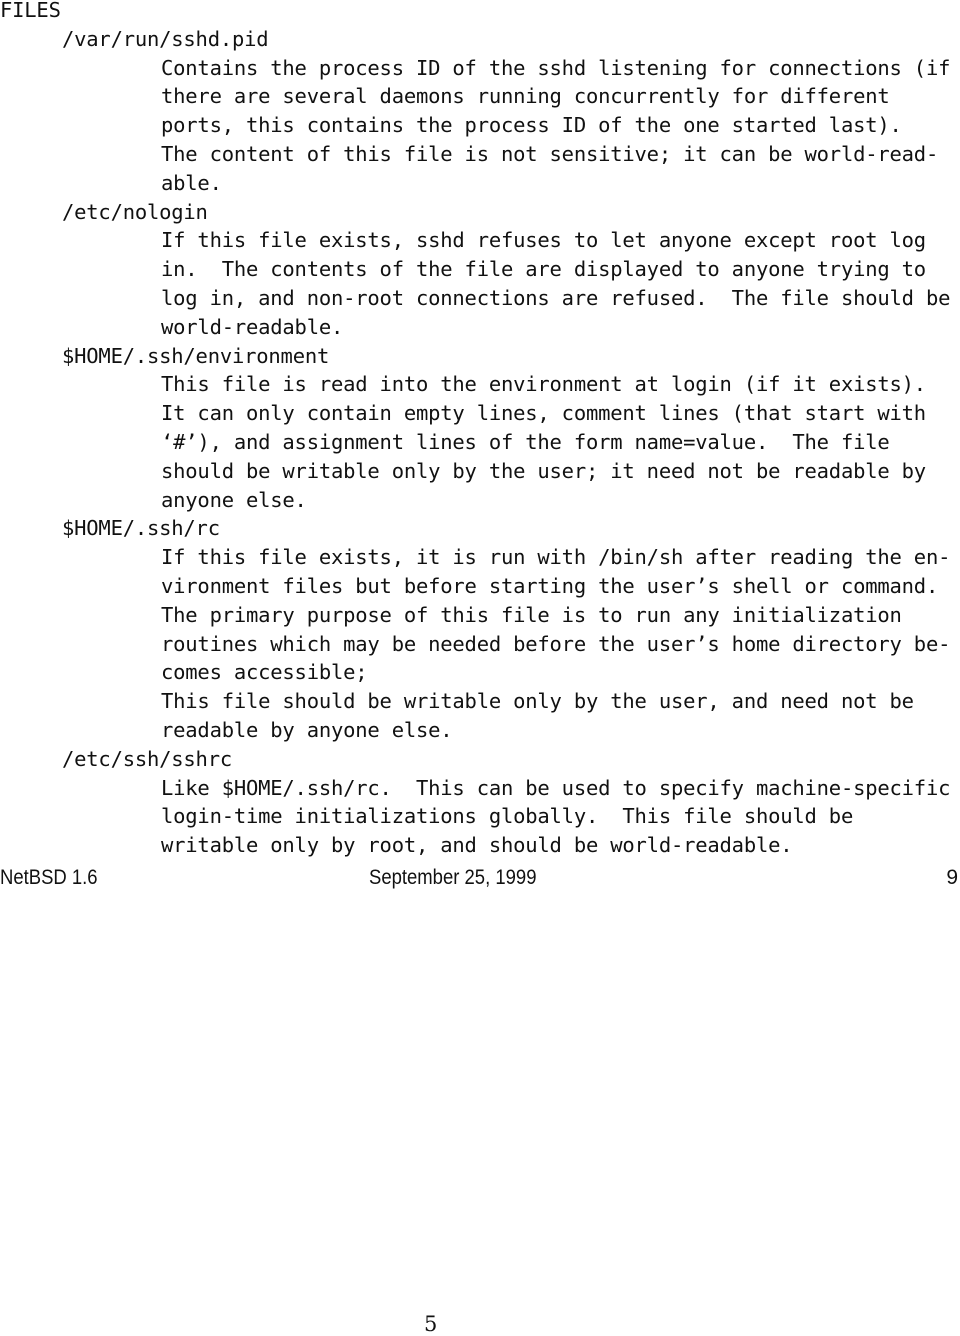 The height and width of the screenshot is (1336, 960). I want to click on file-path: /var/run/sshd.pid, so click(165, 38).